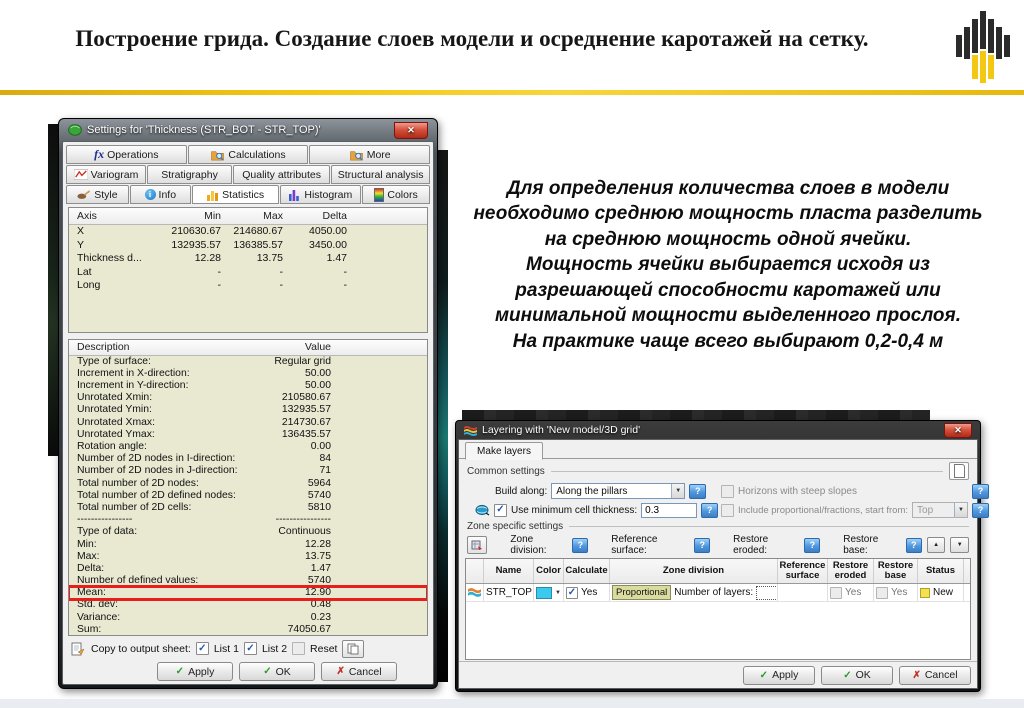 Image resolution: width=1024 pixels, height=708 pixels. Describe the element at coordinates (157, 471) in the screenshot. I see `stat-description: Number of 2D nodes in J-direction:` at that location.